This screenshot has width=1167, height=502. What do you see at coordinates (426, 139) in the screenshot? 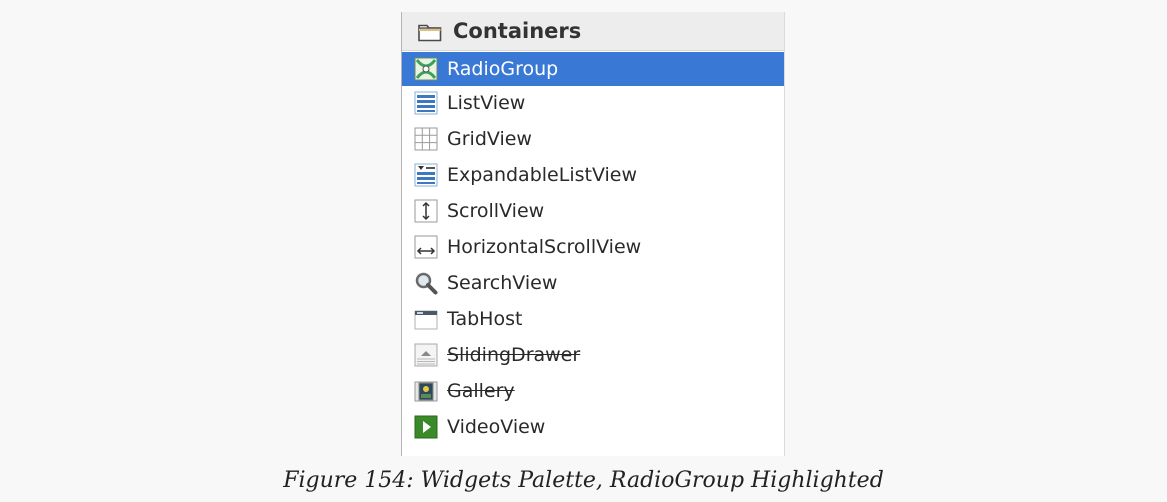
I see `gridview-icon` at bounding box center [426, 139].